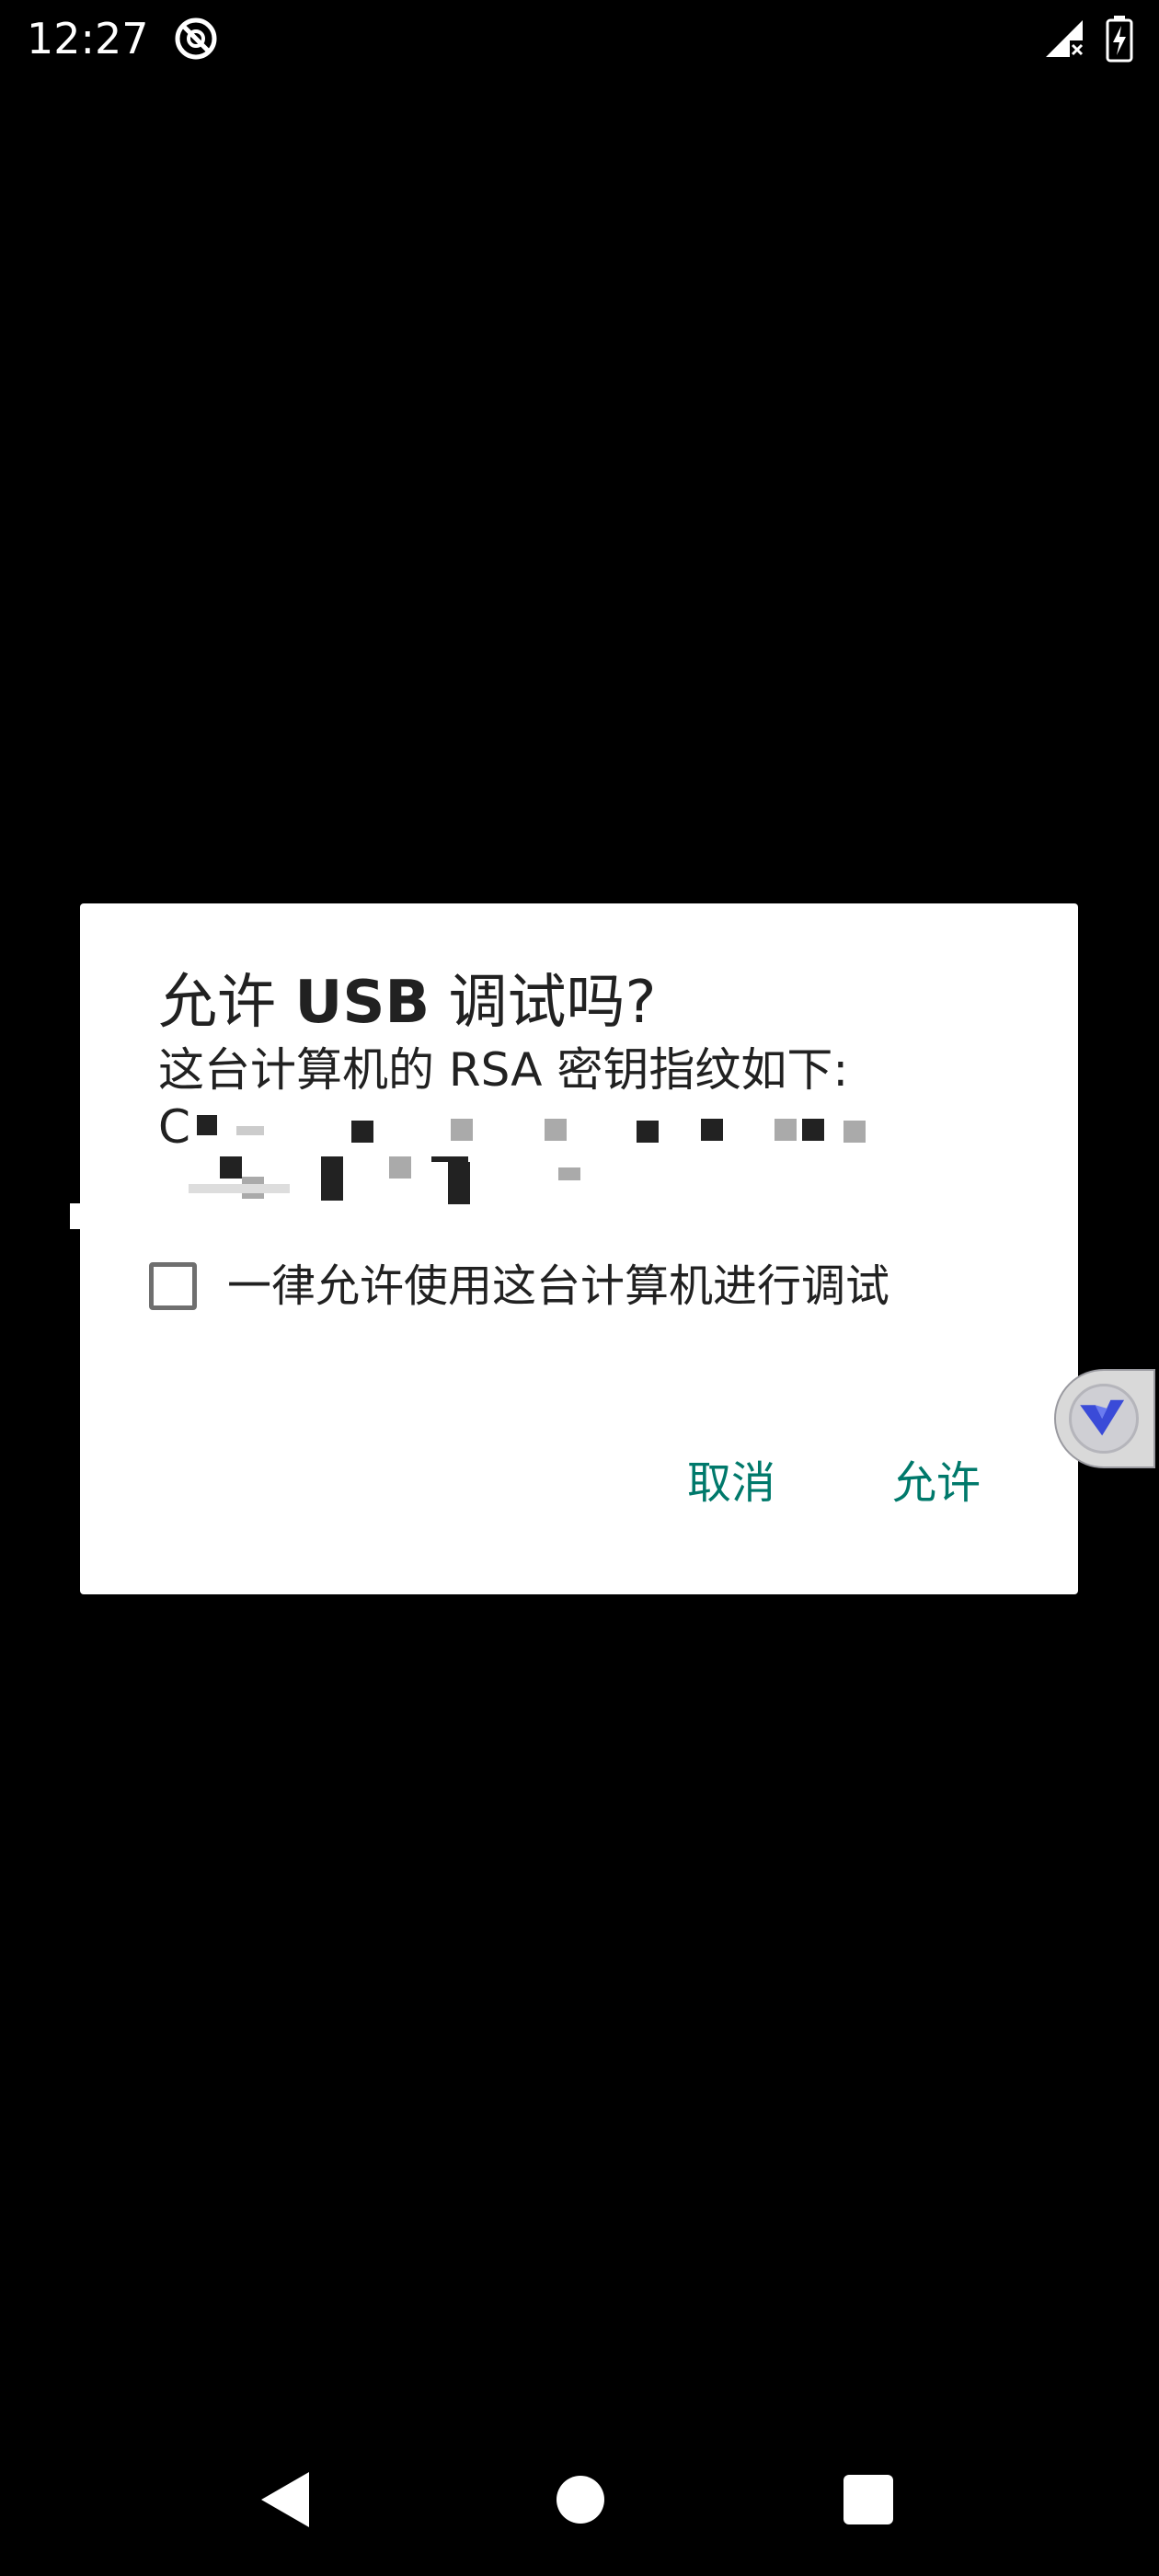 Image resolution: width=1159 pixels, height=2576 pixels. Describe the element at coordinates (558, 1286) in the screenshot. I see `always-allow-label: 一律允许使用这台计算机进行调试` at that location.